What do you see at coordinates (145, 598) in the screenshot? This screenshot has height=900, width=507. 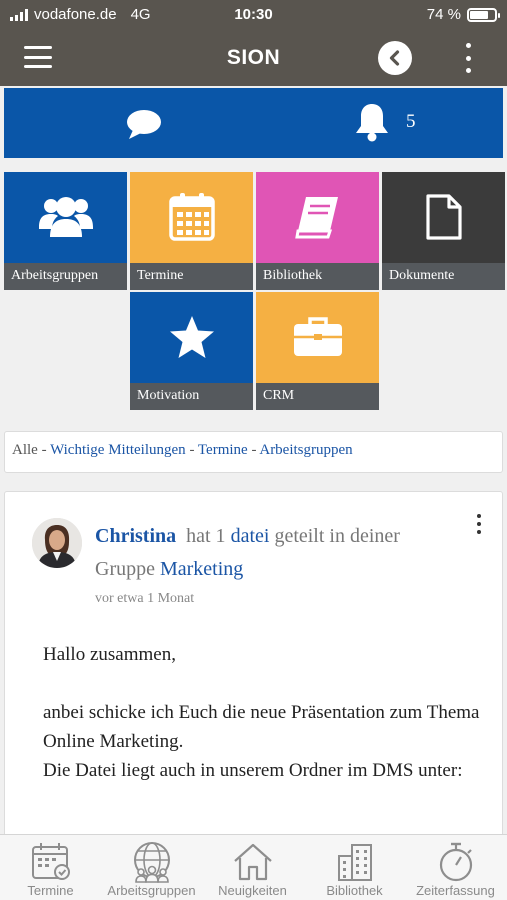 I see `post-timestamp: vor etwa 1 Monat` at bounding box center [145, 598].